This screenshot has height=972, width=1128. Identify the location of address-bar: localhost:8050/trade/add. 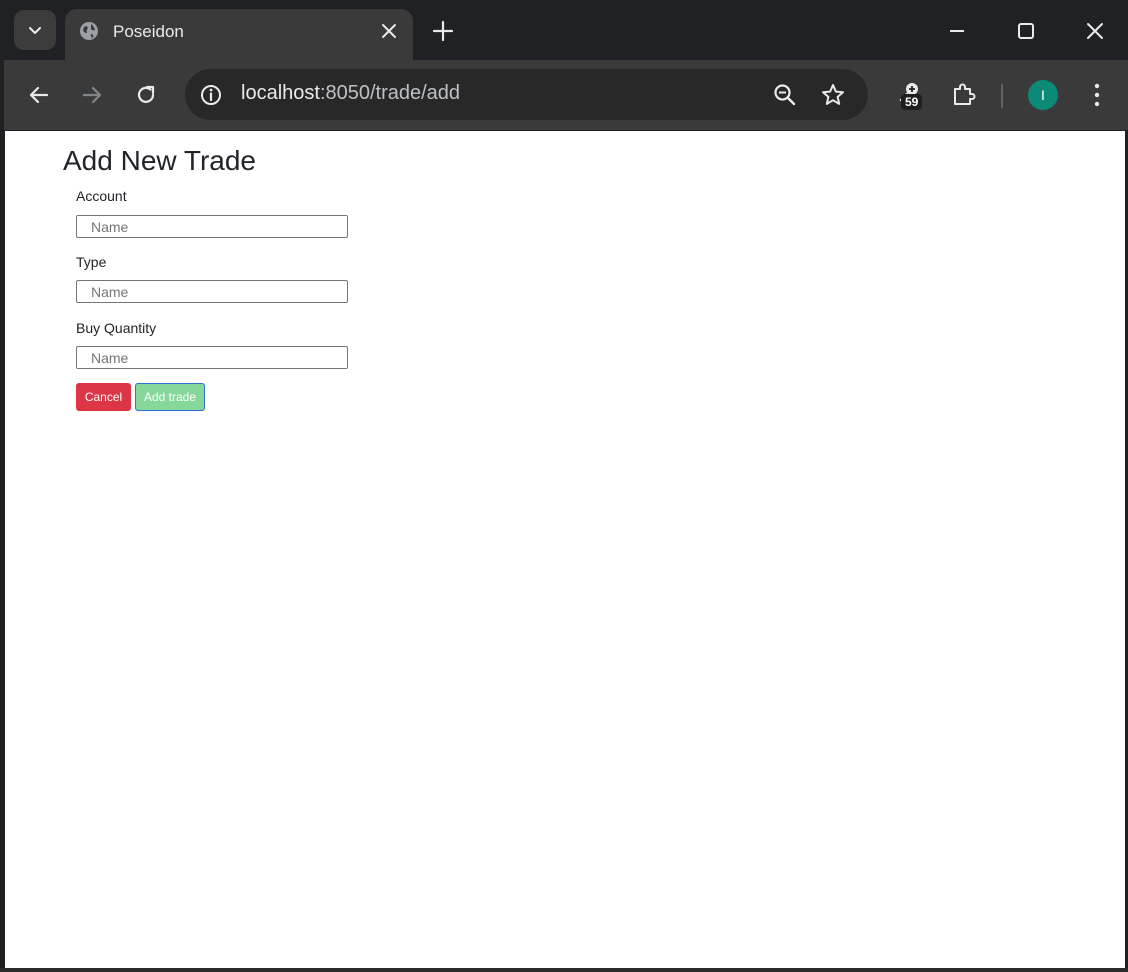
(526, 94).